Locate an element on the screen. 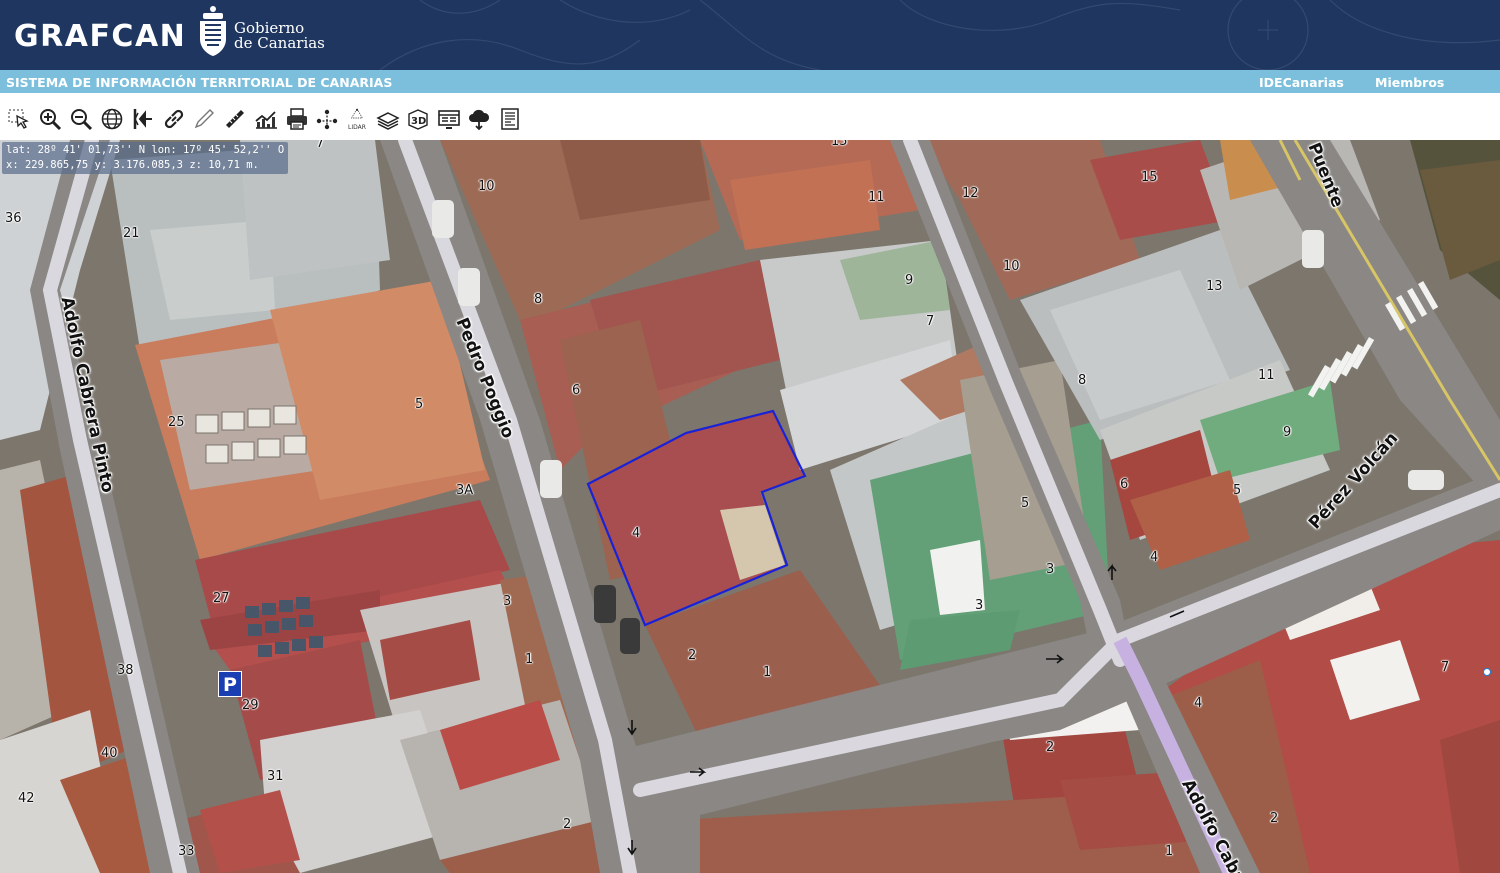 This screenshot has height=873, width=1500. house-number: 21 is located at coordinates (131, 233).